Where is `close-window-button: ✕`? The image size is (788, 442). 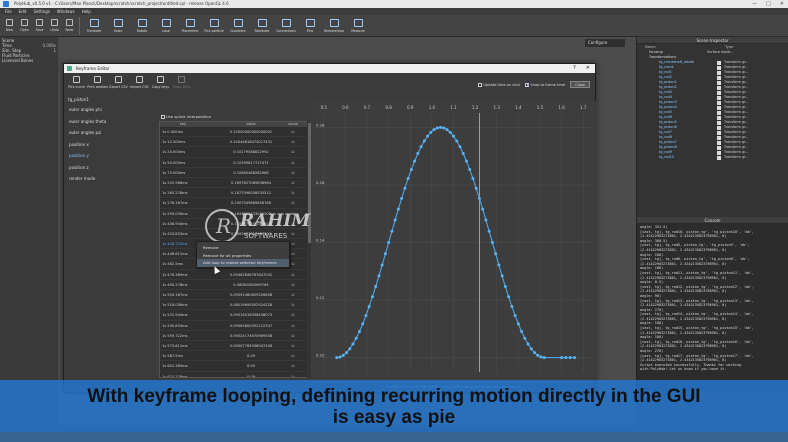 close-window-button: ✕ is located at coordinates (588, 68).